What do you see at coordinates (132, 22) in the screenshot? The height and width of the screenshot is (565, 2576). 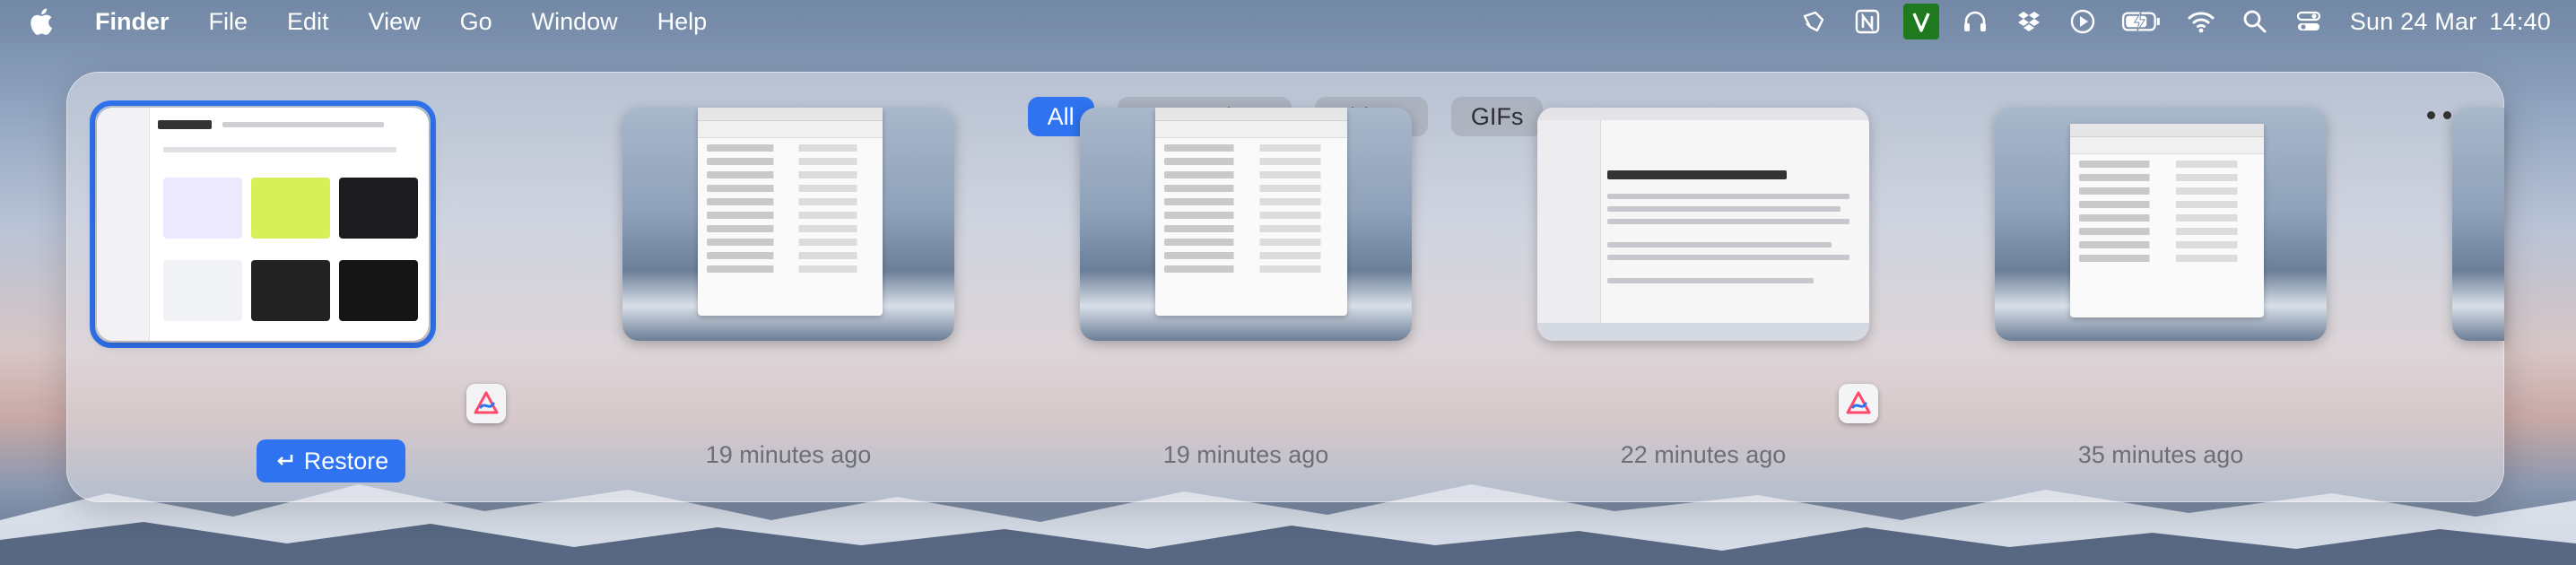 I see `menu-finder: Finder` at bounding box center [132, 22].